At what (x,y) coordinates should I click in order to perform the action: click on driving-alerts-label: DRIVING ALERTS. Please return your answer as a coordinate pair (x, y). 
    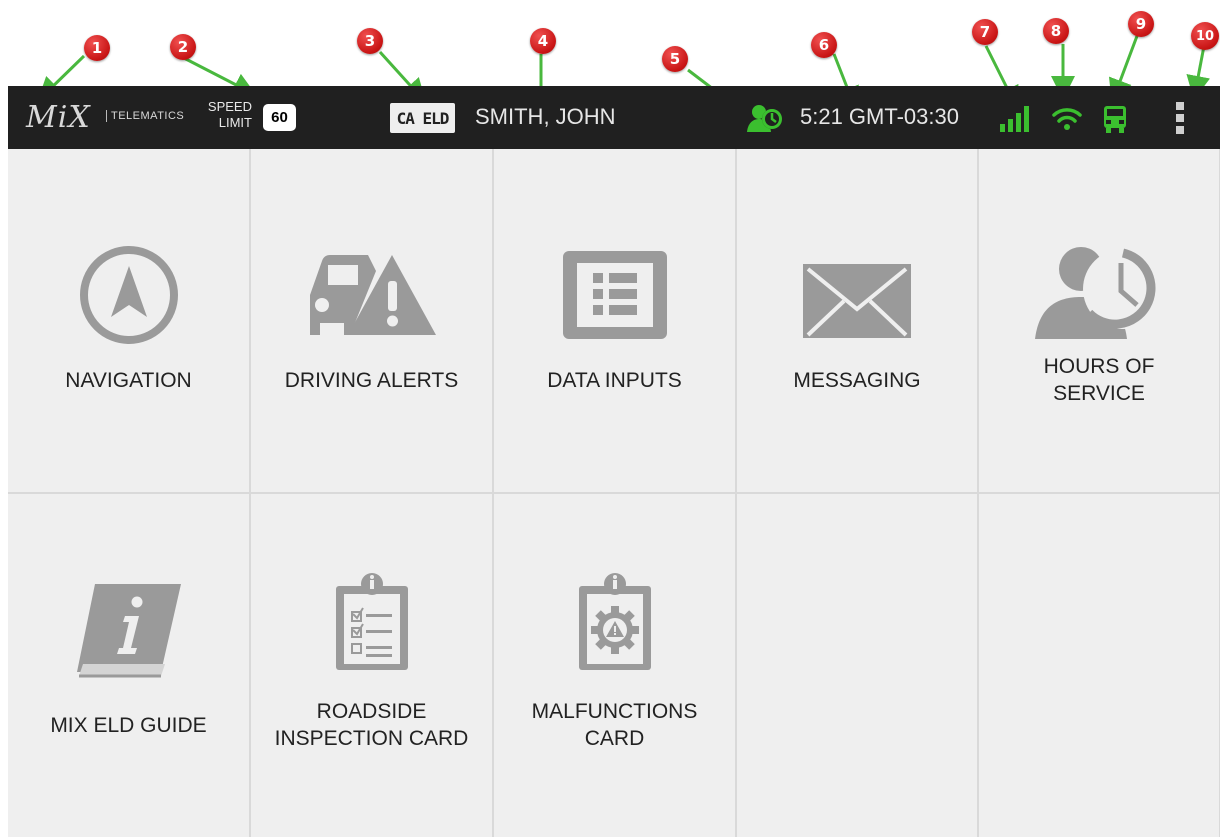
    Looking at the image, I should click on (371, 380).